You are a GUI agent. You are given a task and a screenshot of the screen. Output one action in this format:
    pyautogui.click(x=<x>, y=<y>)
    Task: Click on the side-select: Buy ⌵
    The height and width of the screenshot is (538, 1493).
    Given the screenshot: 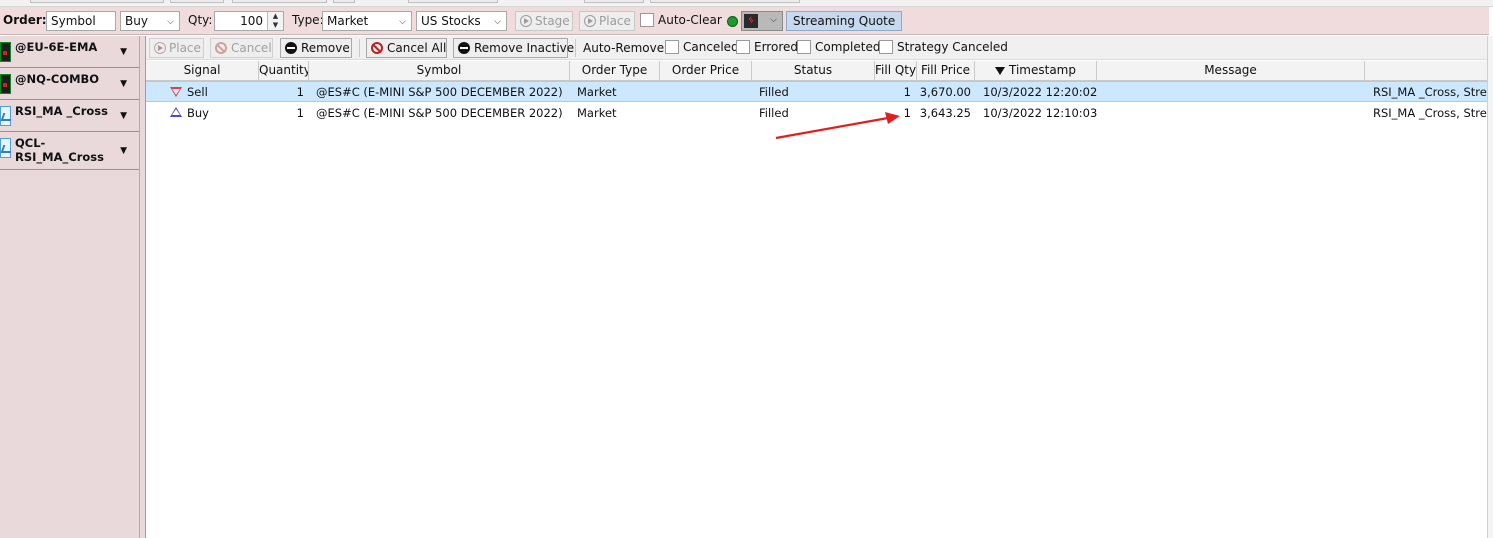 What is the action you would take?
    pyautogui.click(x=150, y=21)
    